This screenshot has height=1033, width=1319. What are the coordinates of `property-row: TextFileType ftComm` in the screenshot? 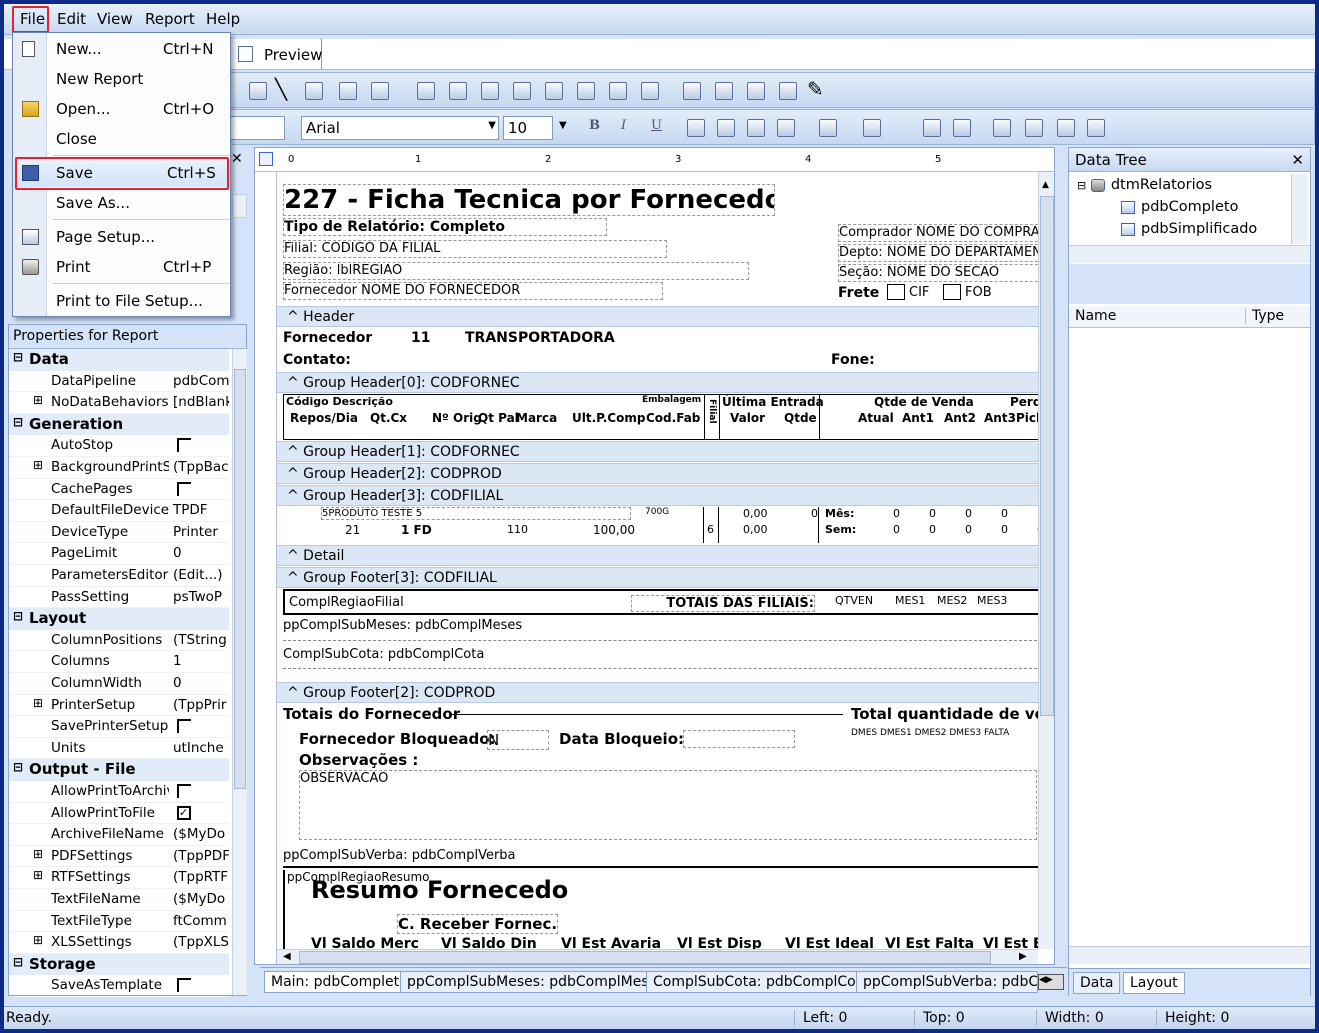 It's located at (119, 922).